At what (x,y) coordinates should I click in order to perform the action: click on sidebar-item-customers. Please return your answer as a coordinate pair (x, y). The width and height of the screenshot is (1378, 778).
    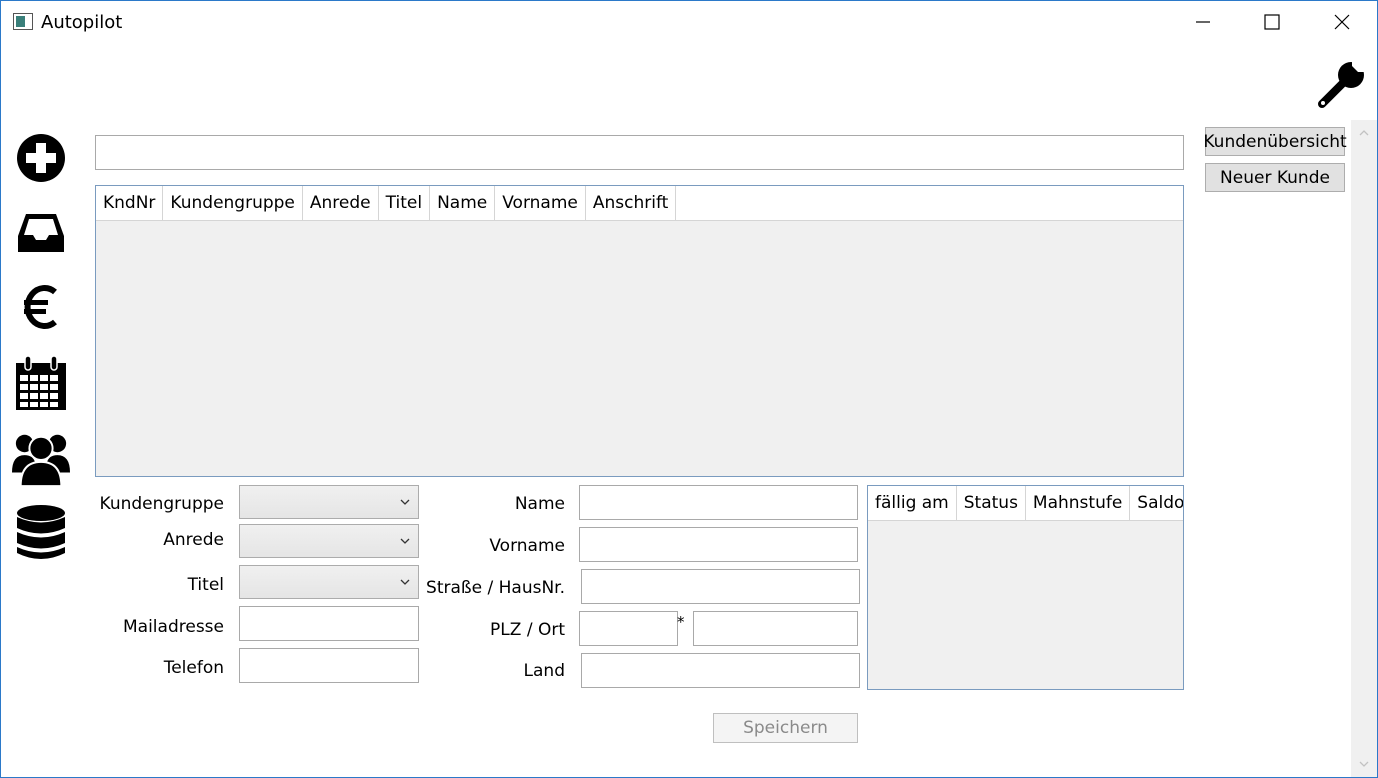
    Looking at the image, I should click on (41, 458).